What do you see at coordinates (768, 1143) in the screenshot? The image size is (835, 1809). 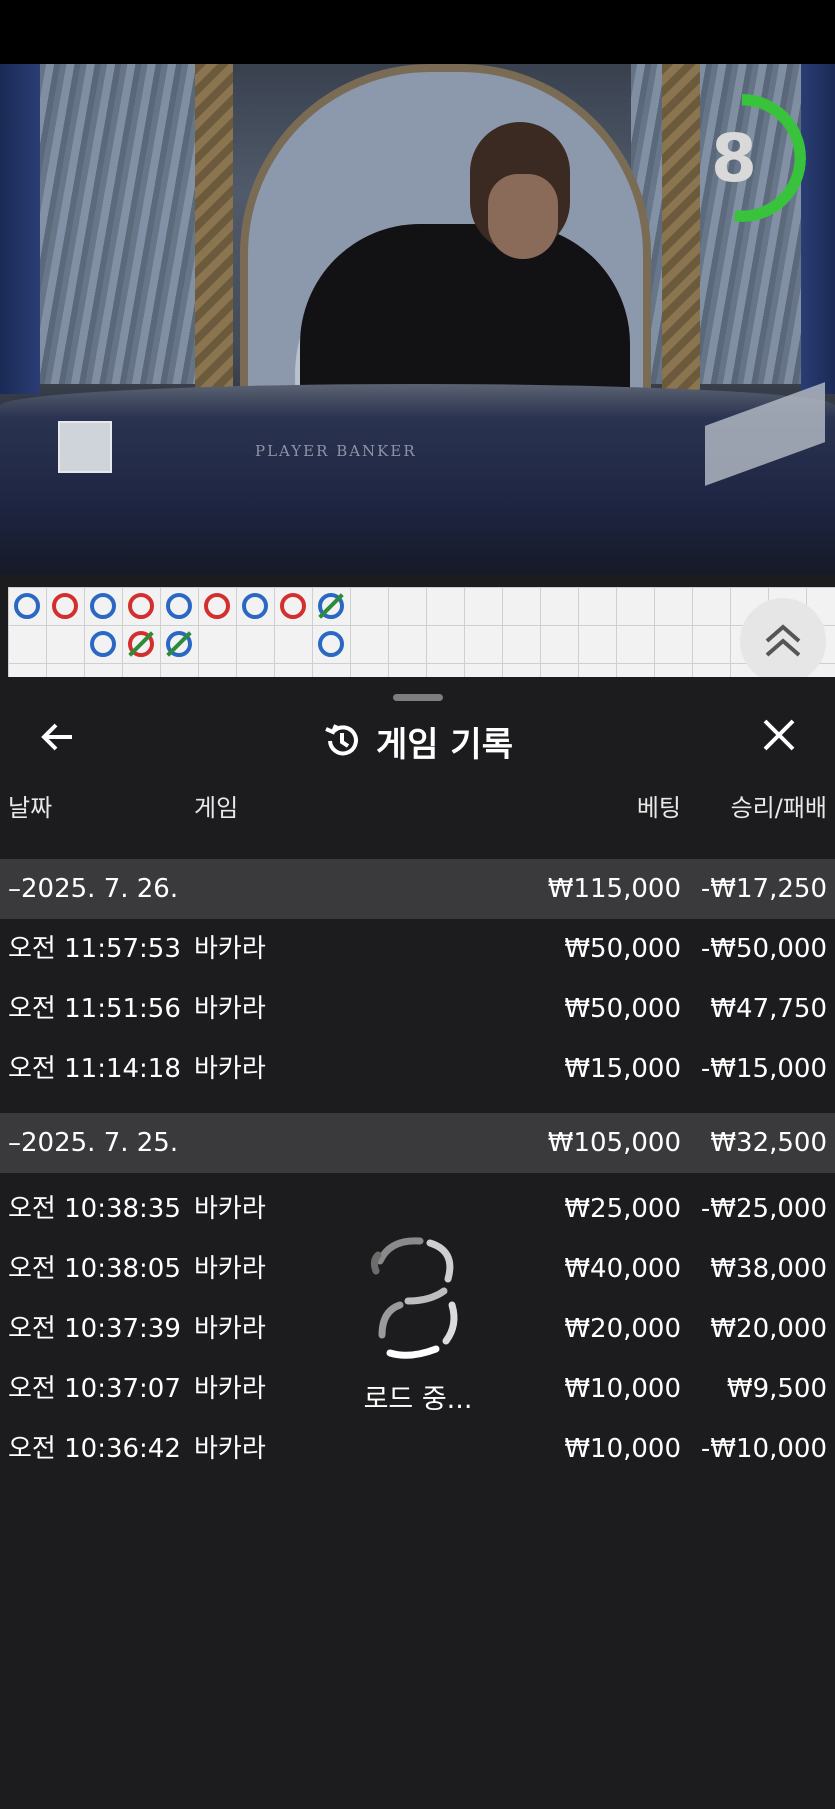 I see `group-result-total: ₩32,500` at bounding box center [768, 1143].